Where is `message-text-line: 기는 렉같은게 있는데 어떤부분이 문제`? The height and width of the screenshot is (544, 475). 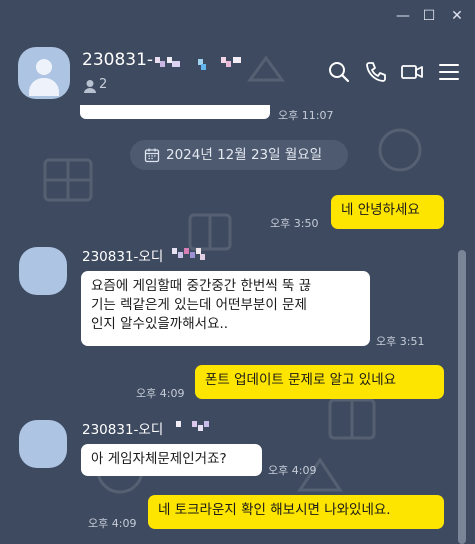
message-text-line: 기는 렉같은게 있는데 어떤부분이 문제 is located at coordinates (199, 305).